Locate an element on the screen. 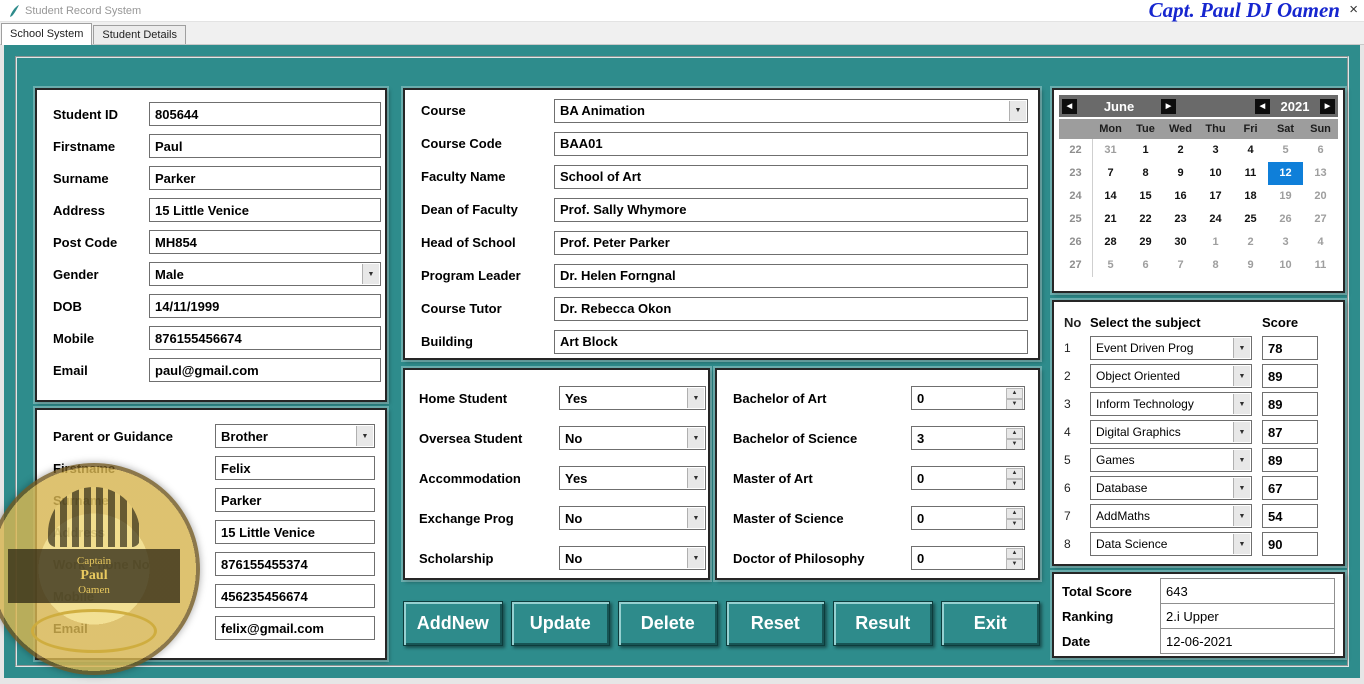  accommodation-combo: Yes ▼ is located at coordinates (632, 478).